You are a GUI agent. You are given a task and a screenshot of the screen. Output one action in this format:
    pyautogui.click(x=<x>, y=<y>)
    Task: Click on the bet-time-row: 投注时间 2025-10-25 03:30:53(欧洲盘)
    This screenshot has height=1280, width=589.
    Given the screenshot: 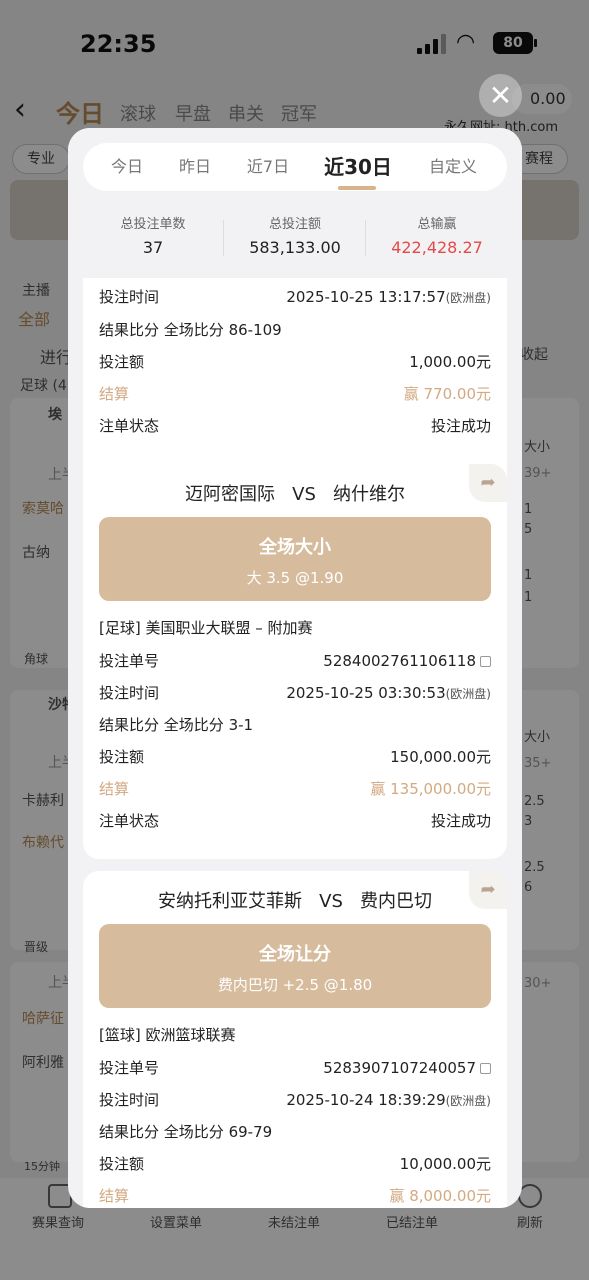 What is the action you would take?
    pyautogui.click(x=295, y=693)
    